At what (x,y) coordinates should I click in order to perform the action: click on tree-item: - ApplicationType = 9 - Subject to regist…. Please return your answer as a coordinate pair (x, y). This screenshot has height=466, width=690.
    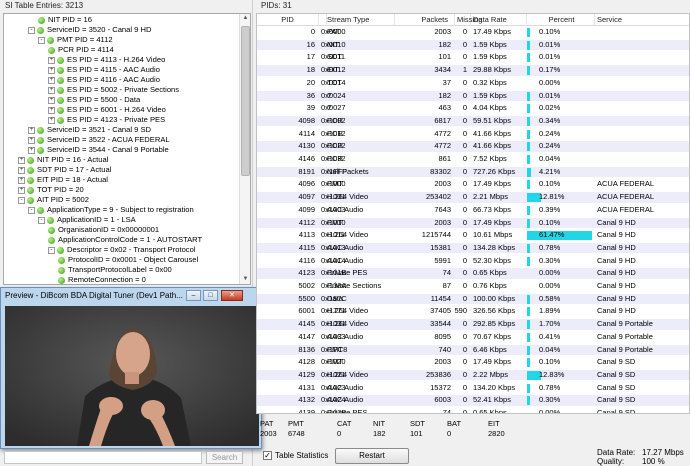
    Looking at the image, I should click on (111, 210).